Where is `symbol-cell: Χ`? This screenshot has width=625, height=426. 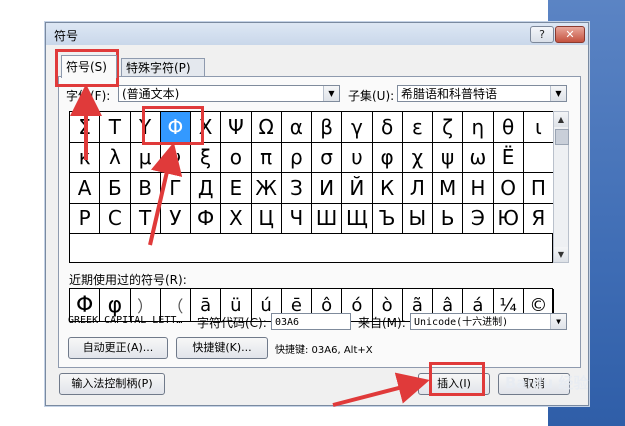
symbol-cell: Χ is located at coordinates (206, 127).